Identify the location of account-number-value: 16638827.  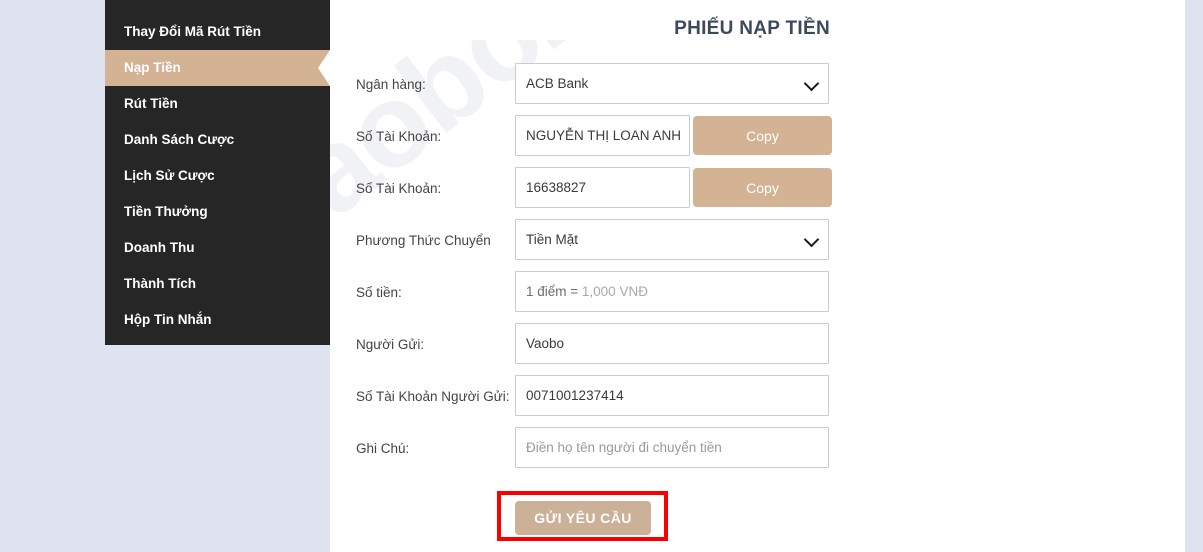
(556, 187).